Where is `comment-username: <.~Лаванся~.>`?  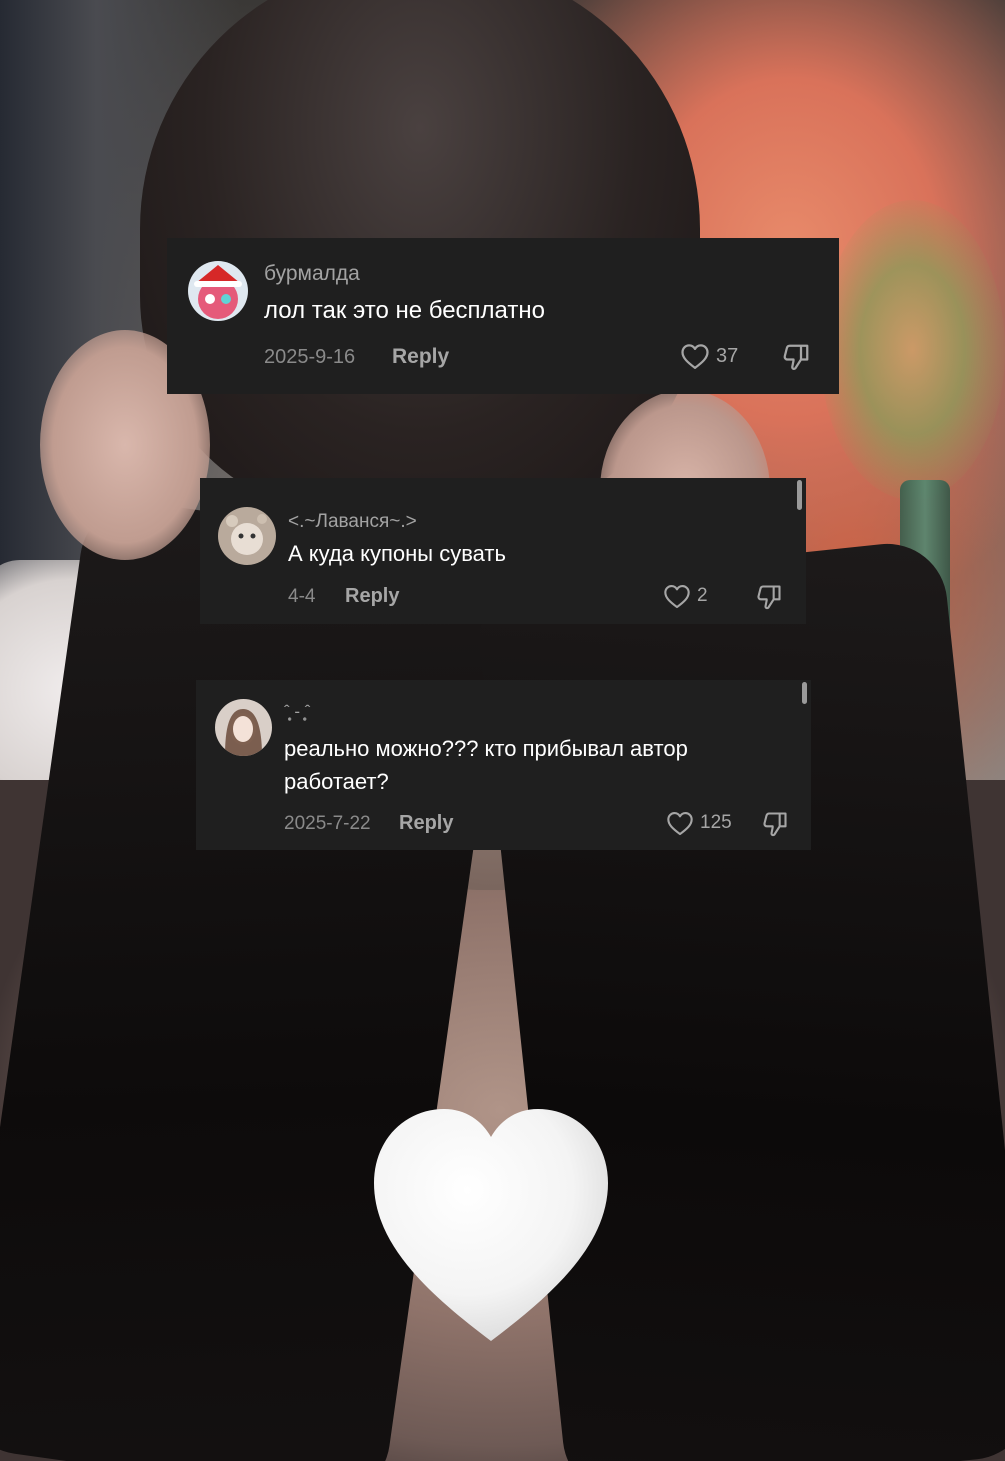
comment-username: <.~Лаванся~.> is located at coordinates (352, 522).